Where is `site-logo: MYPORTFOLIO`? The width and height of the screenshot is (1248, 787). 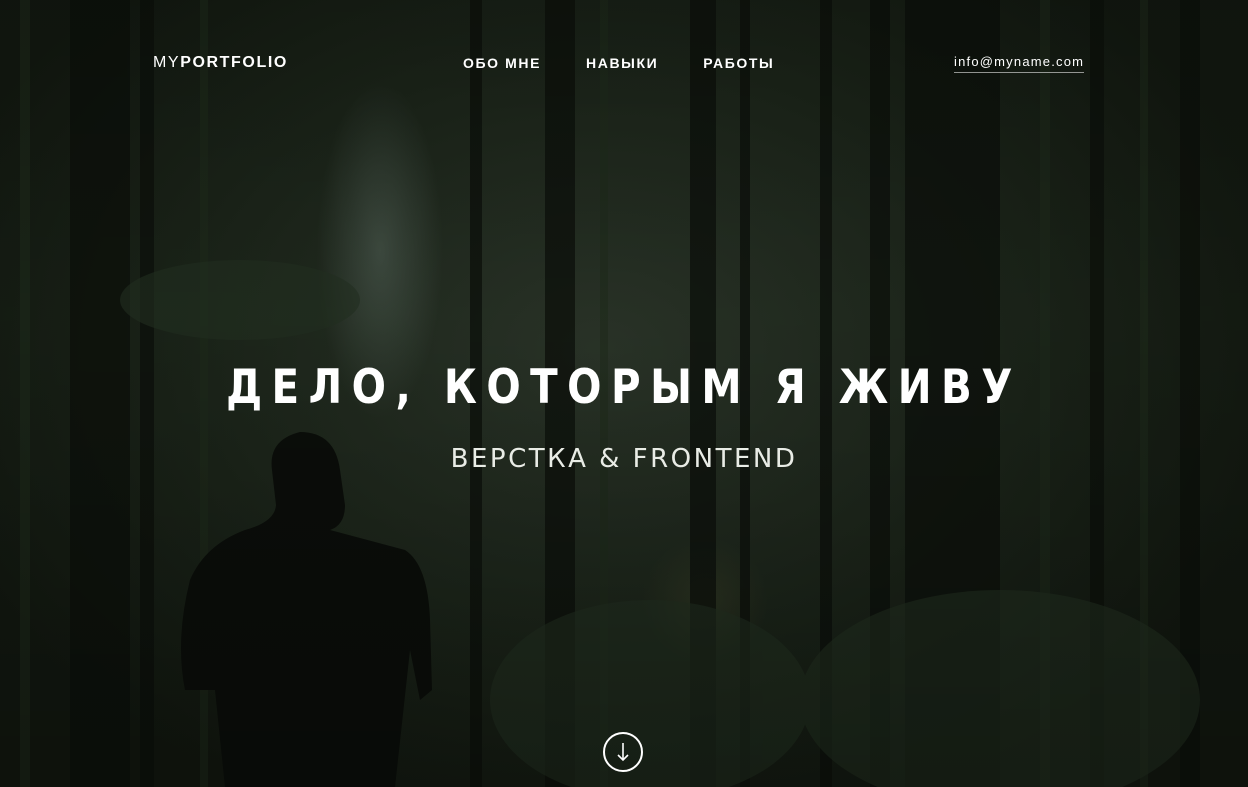 site-logo: MYPORTFOLIO is located at coordinates (220, 63).